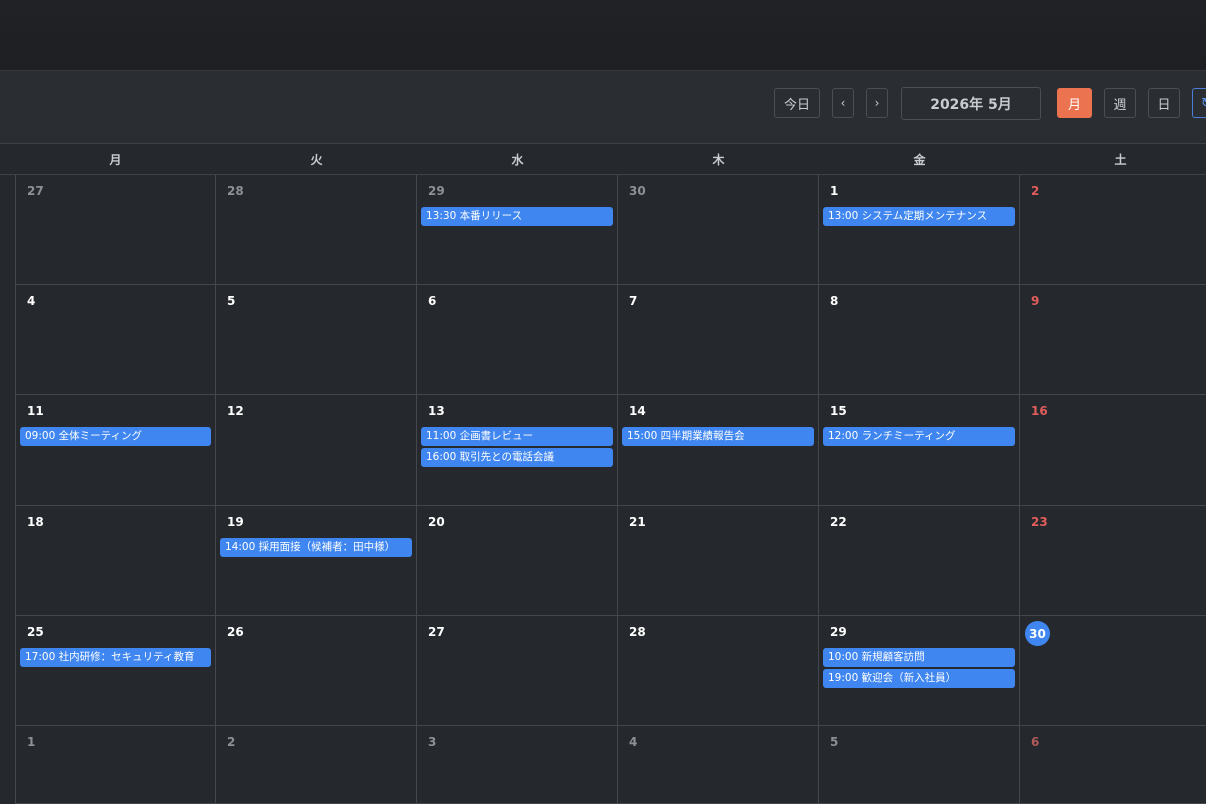 The image size is (1206, 804). What do you see at coordinates (718, 450) in the screenshot?
I see `day-cell: 14 15:00 四半期業績報告会` at bounding box center [718, 450].